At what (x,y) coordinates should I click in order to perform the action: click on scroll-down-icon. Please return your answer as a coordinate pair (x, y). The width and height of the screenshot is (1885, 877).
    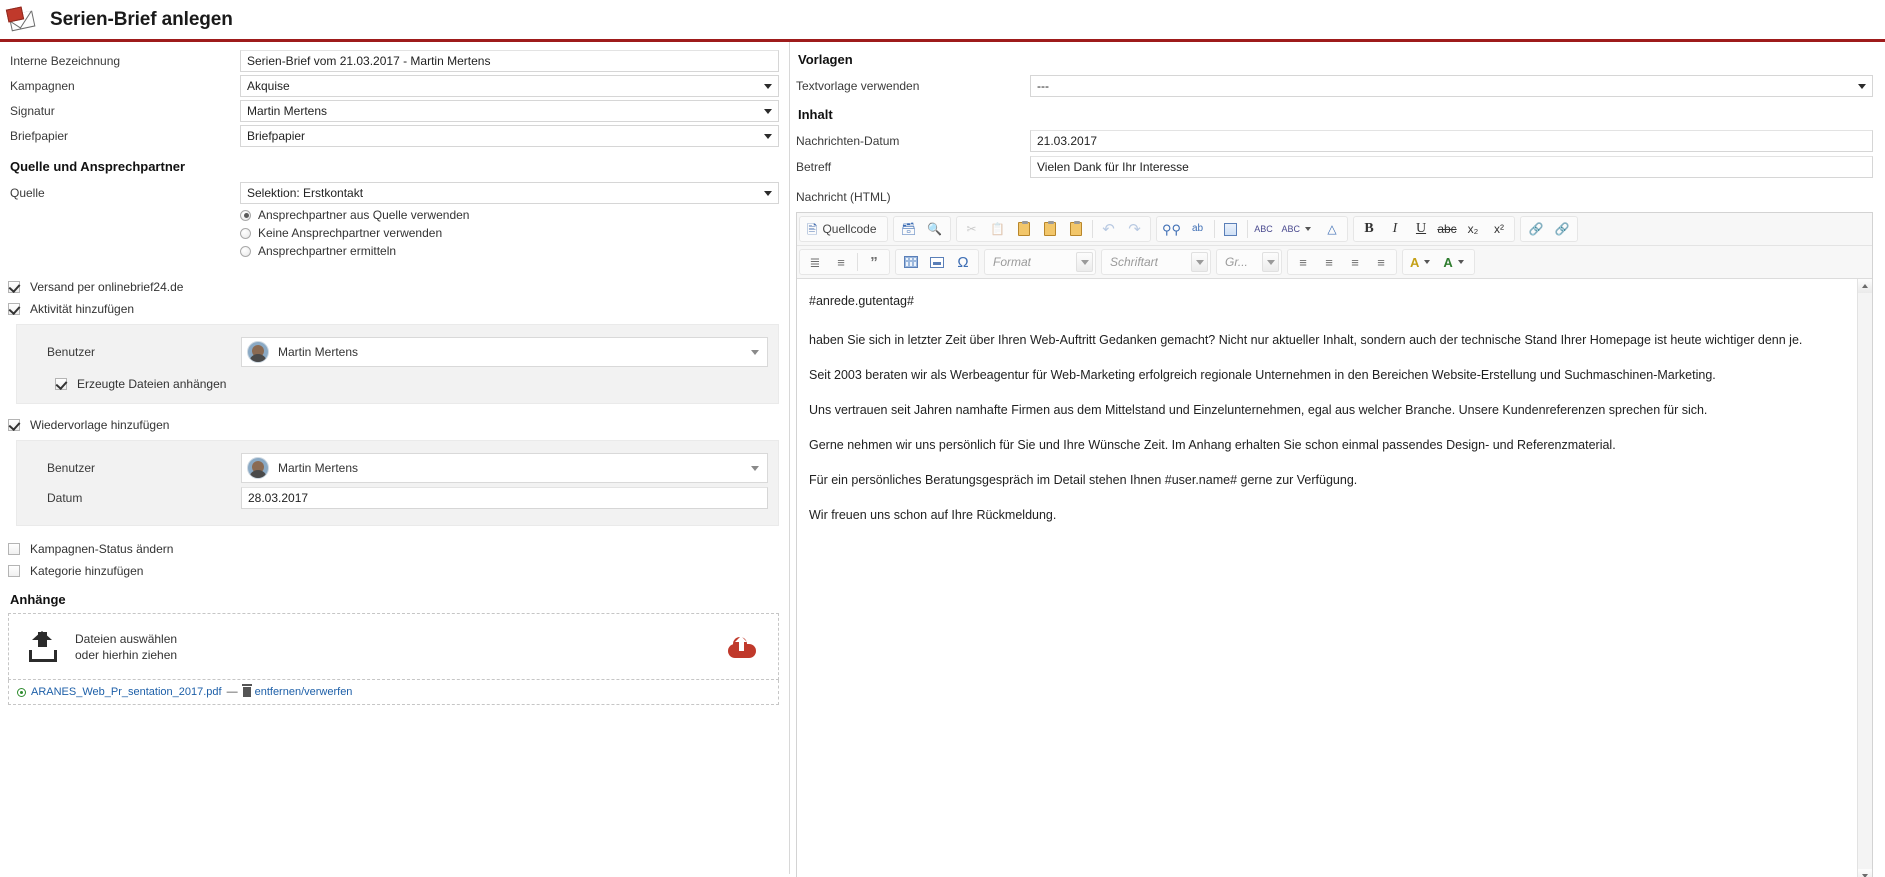
    Looking at the image, I should click on (1865, 873).